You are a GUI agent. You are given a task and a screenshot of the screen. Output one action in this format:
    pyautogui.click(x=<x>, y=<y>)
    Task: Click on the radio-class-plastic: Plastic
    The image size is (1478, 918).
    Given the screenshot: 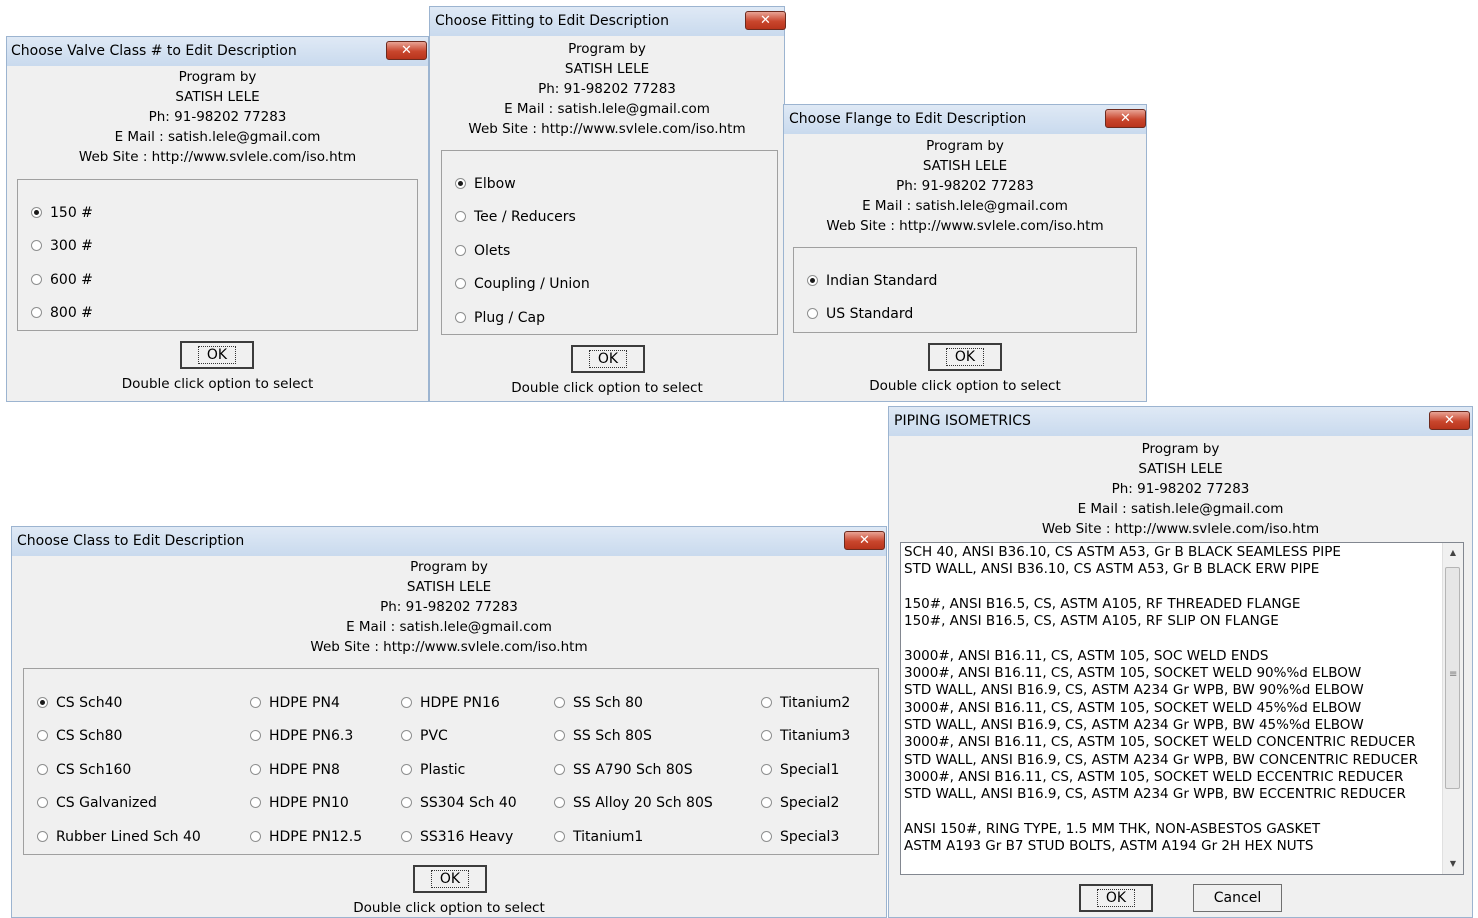 What is the action you would take?
    pyautogui.click(x=433, y=770)
    